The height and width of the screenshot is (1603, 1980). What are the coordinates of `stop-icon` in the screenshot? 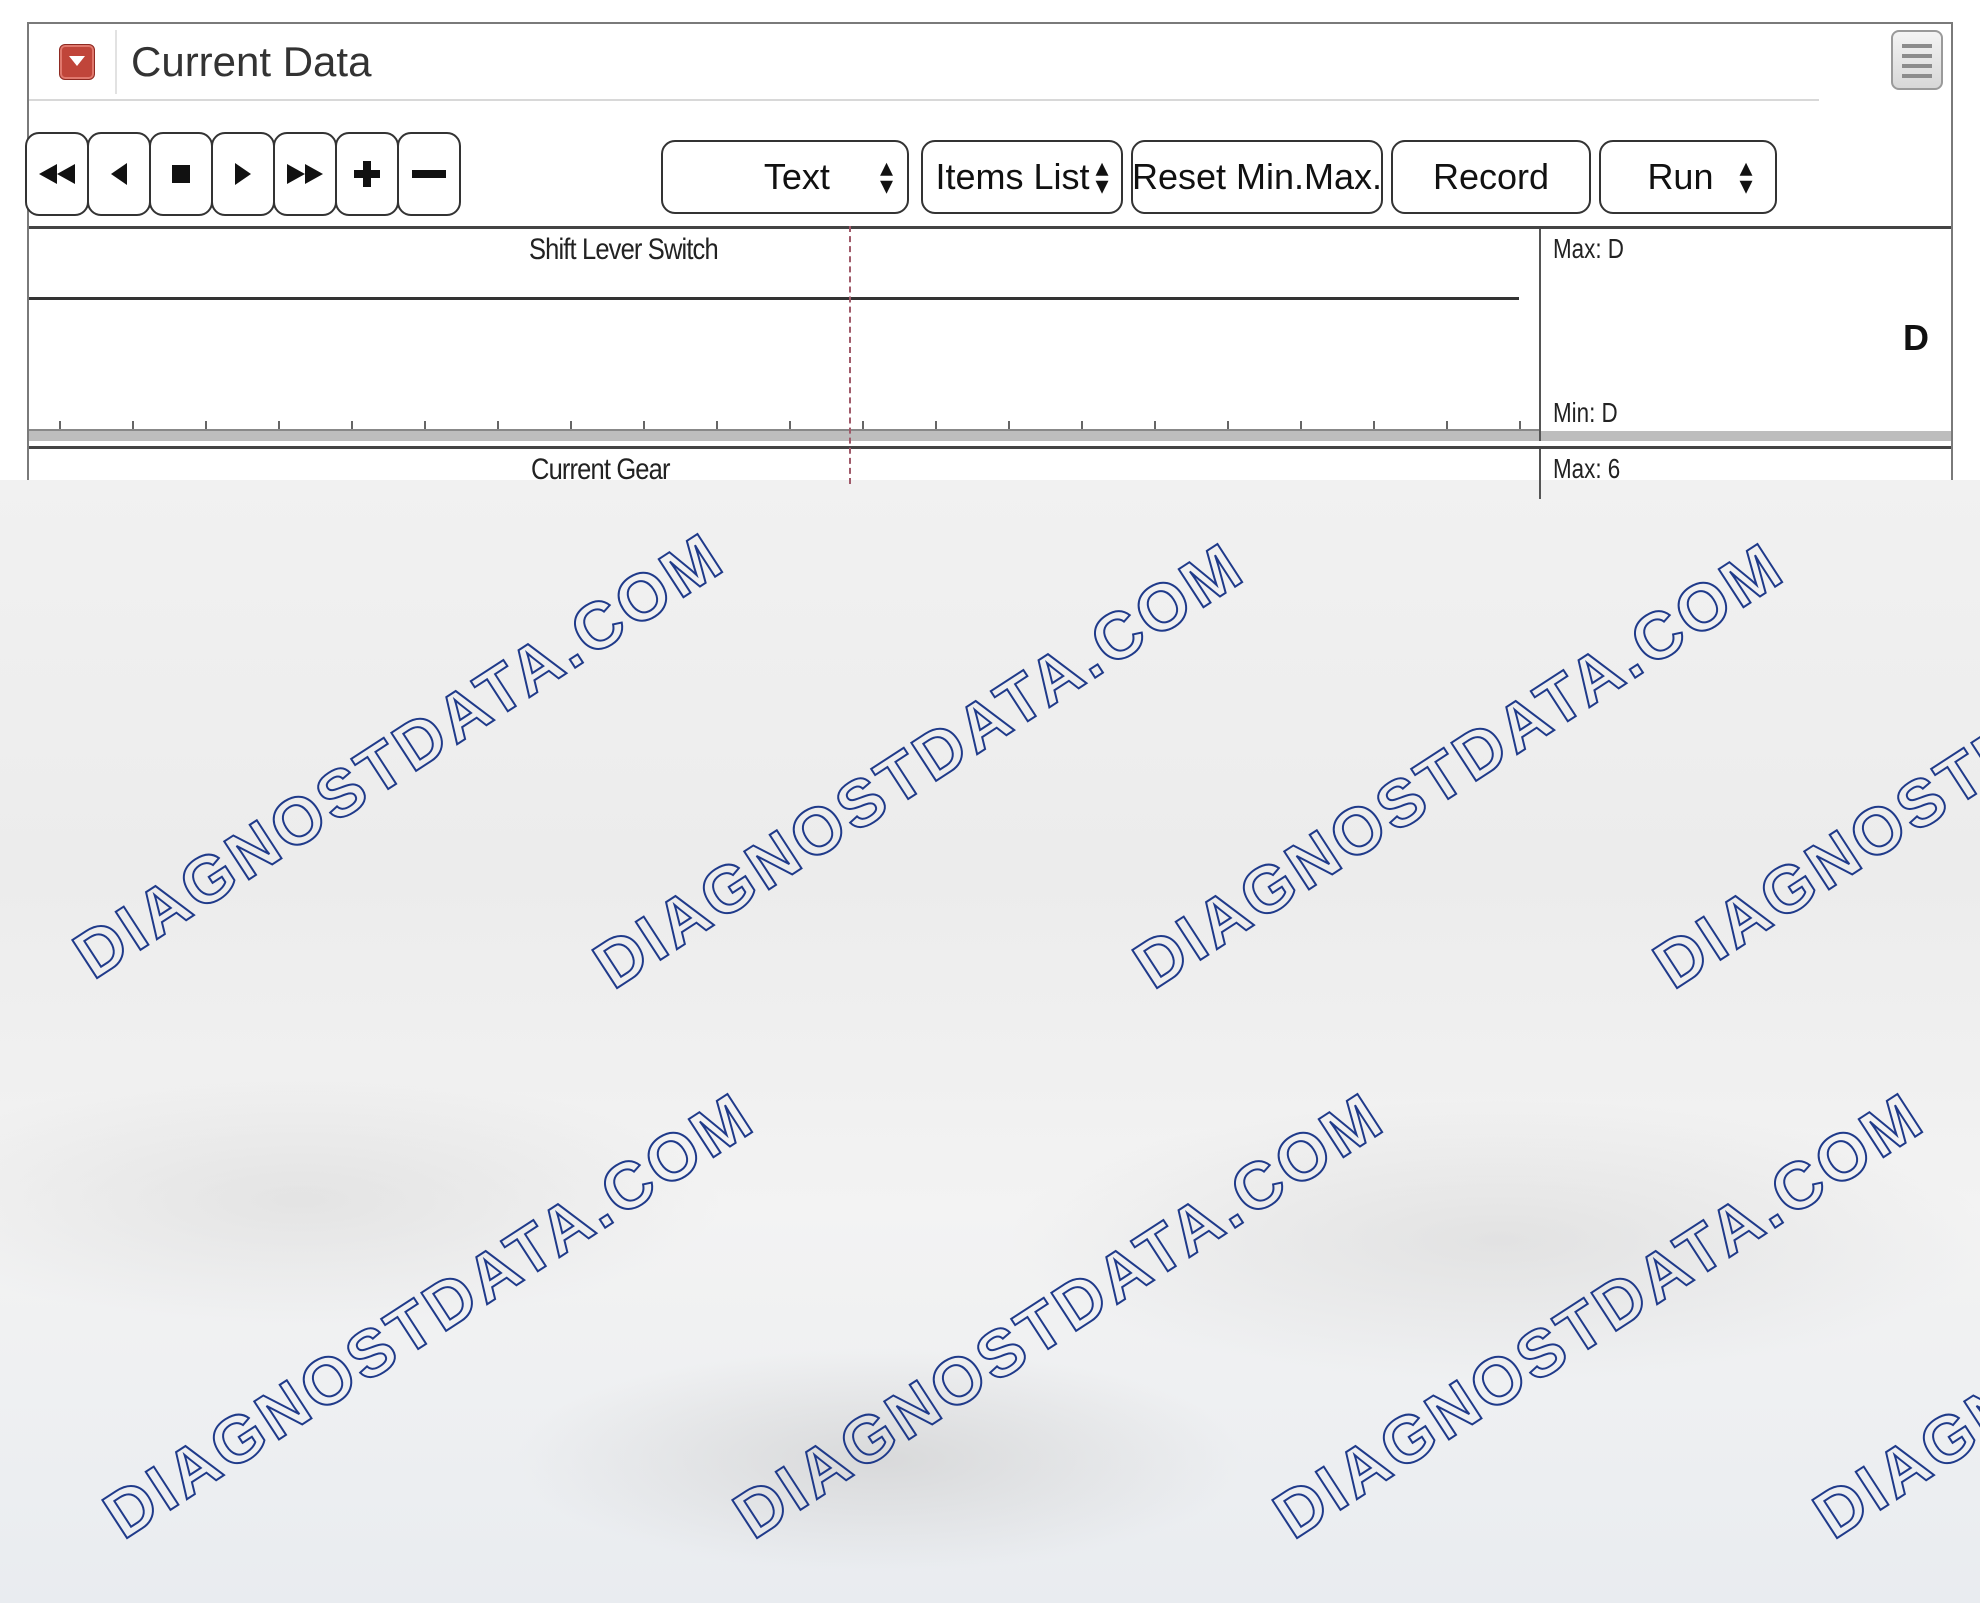 It's located at (181, 174).